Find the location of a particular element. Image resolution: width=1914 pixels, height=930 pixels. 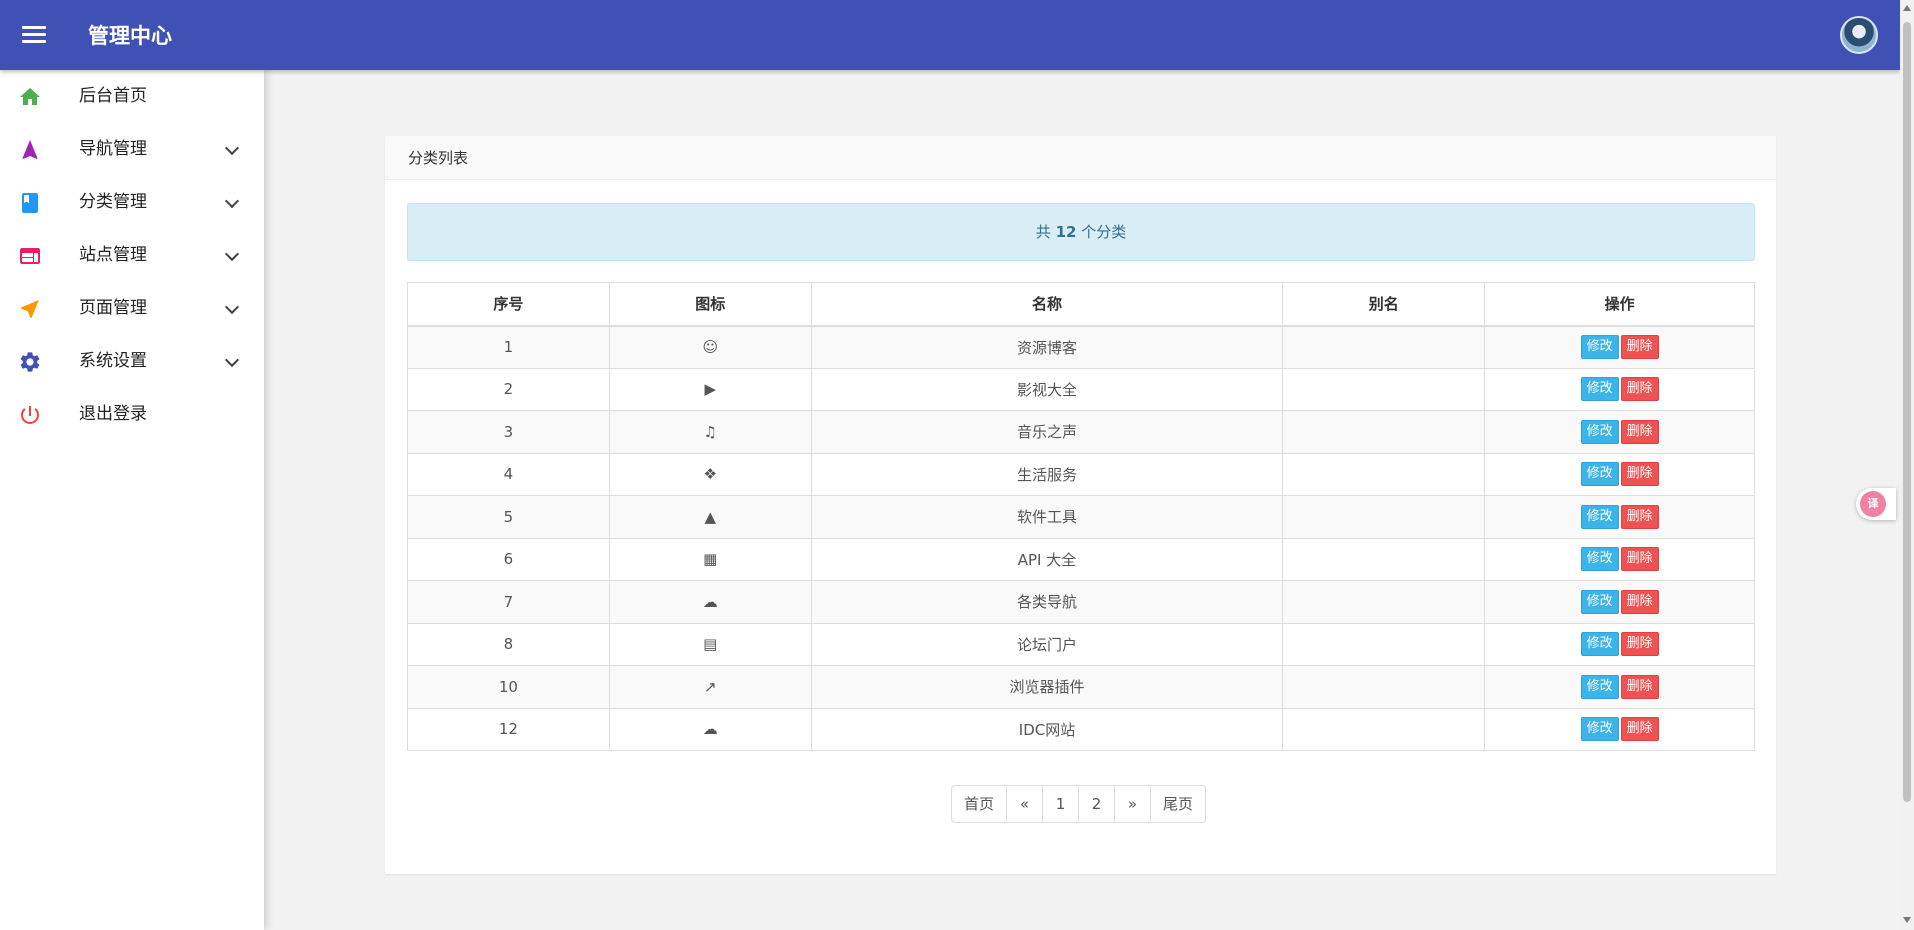

first-page-button: 首页 is located at coordinates (980, 804).